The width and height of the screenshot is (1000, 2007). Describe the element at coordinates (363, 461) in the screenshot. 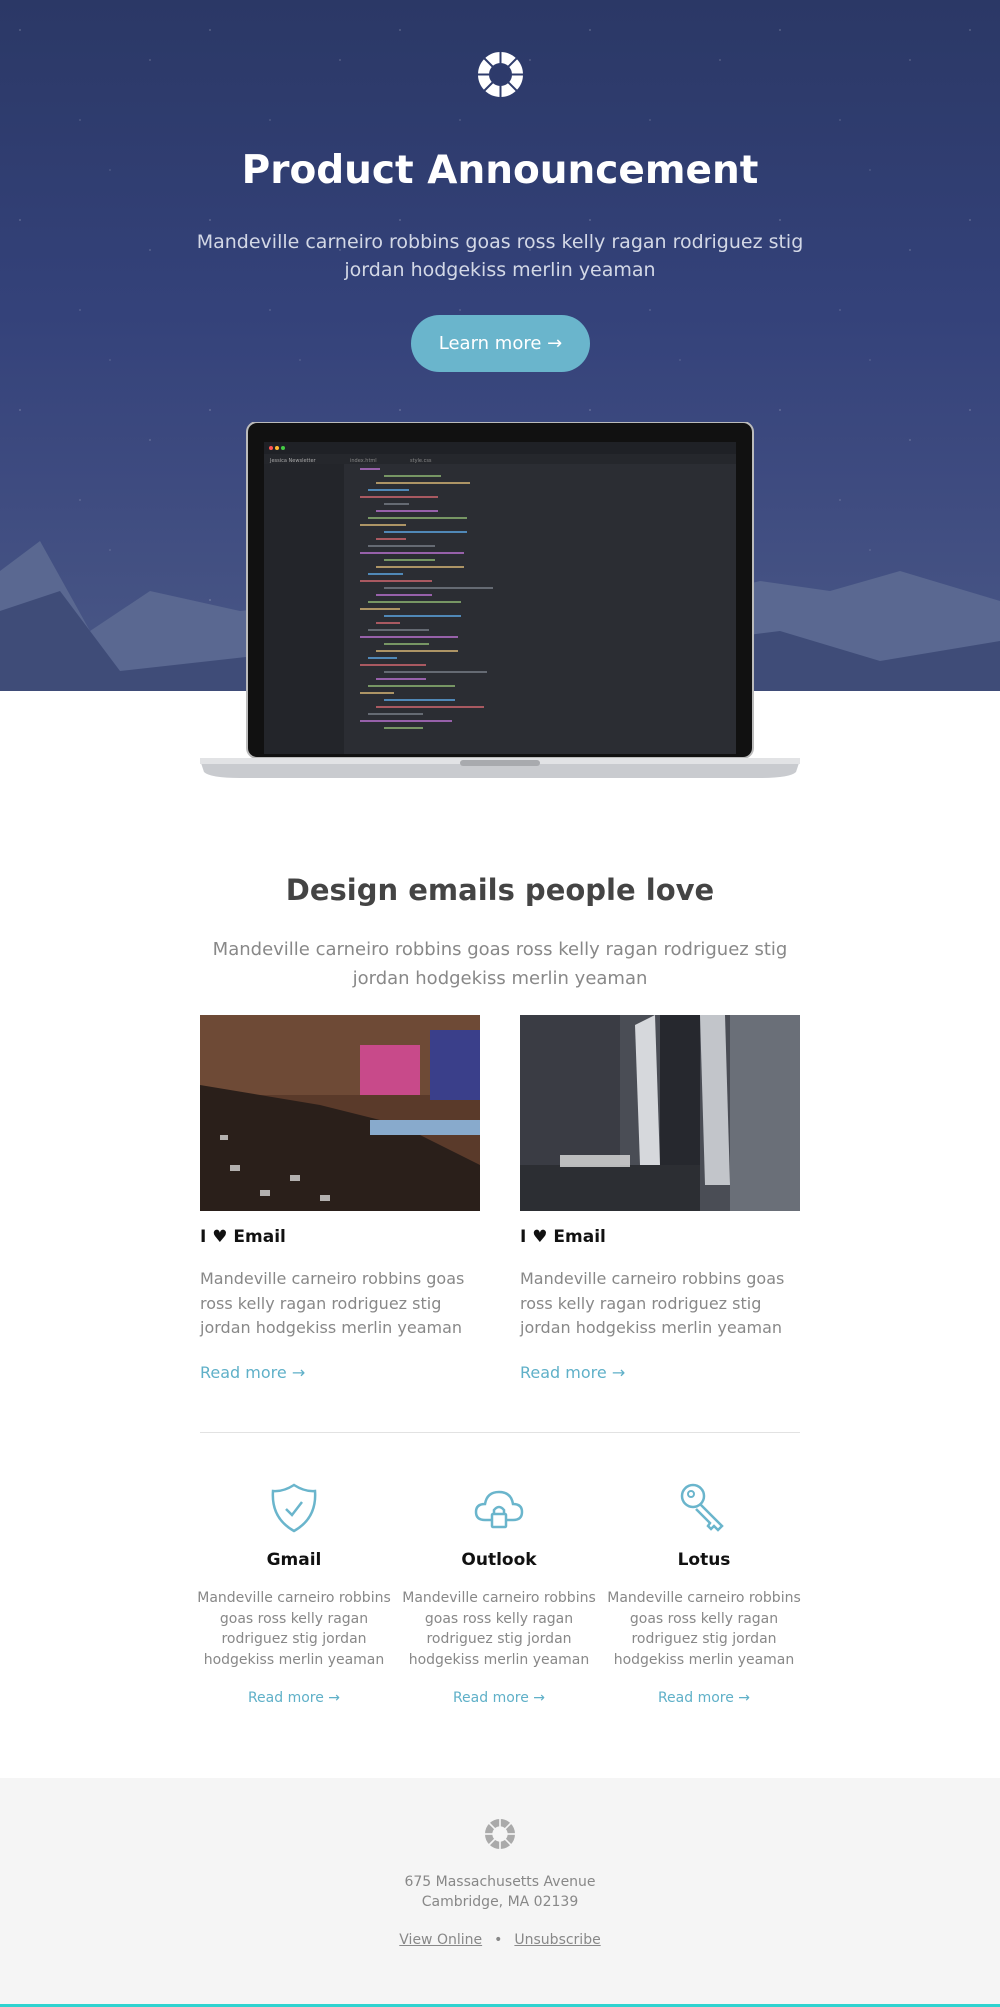

I see `editor-tab: index.html` at that location.